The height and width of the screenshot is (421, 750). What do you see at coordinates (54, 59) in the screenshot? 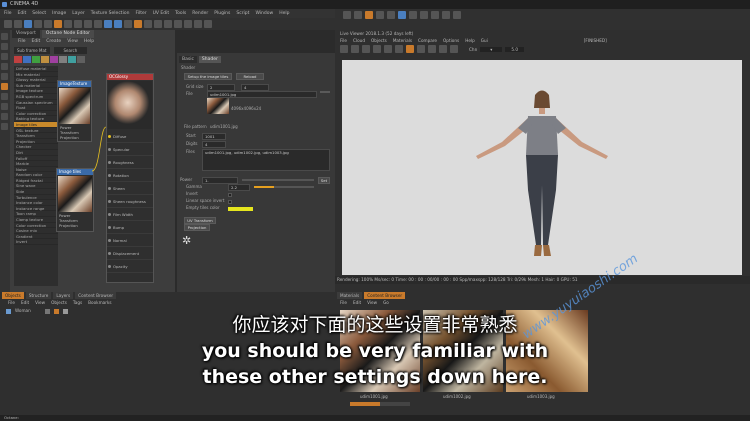
I see `emi-tab-icon` at bounding box center [54, 59].